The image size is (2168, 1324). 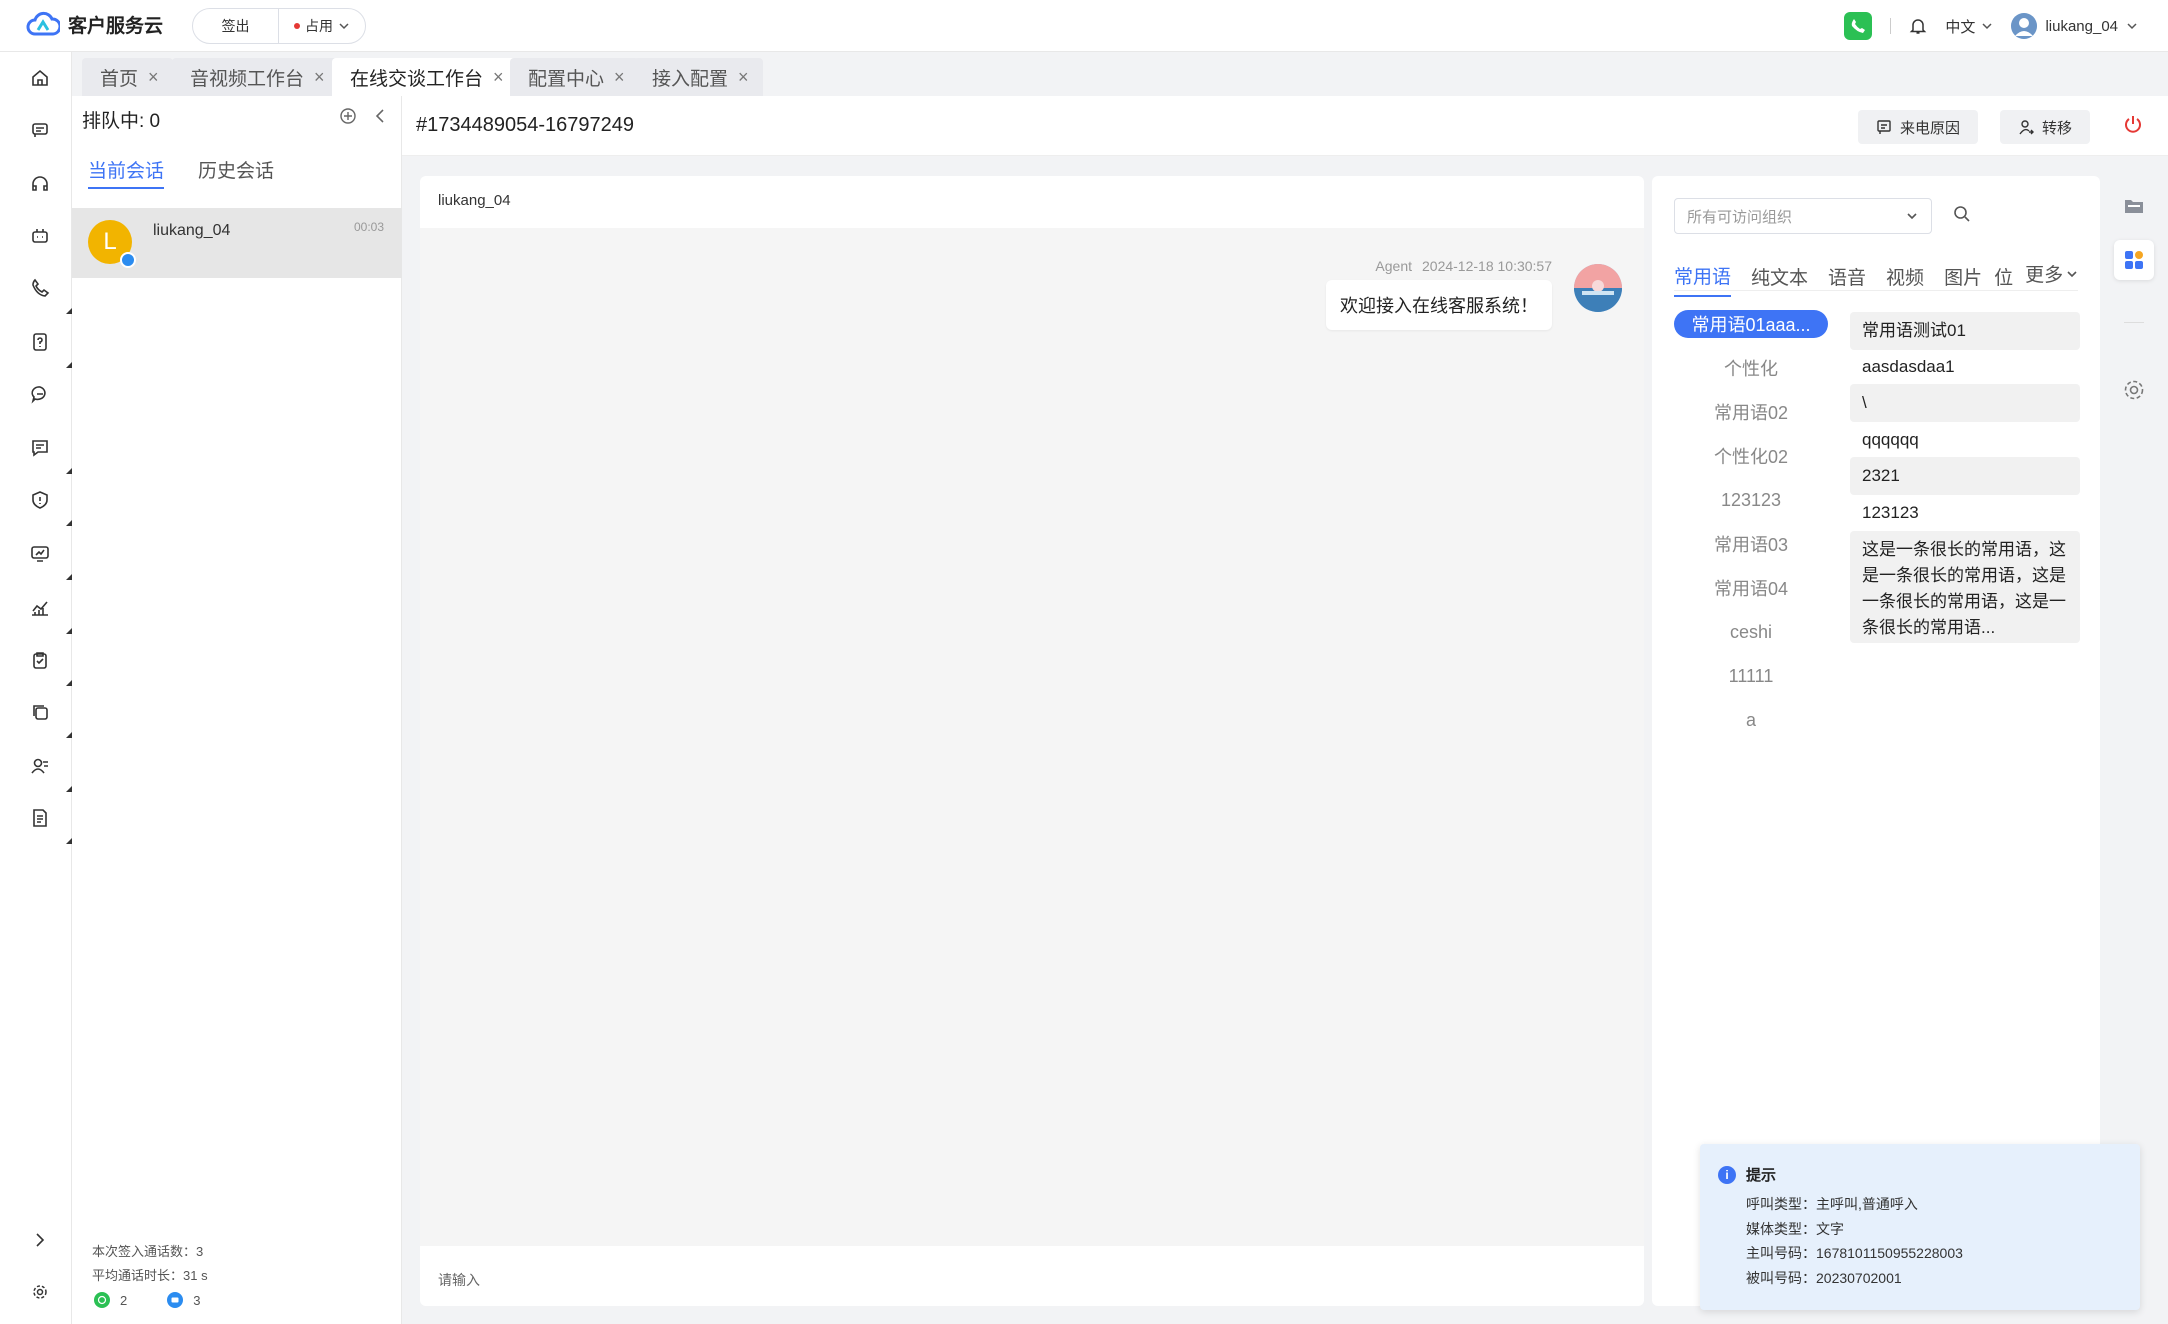 What do you see at coordinates (1751, 720) in the screenshot?
I see `category-item: a` at bounding box center [1751, 720].